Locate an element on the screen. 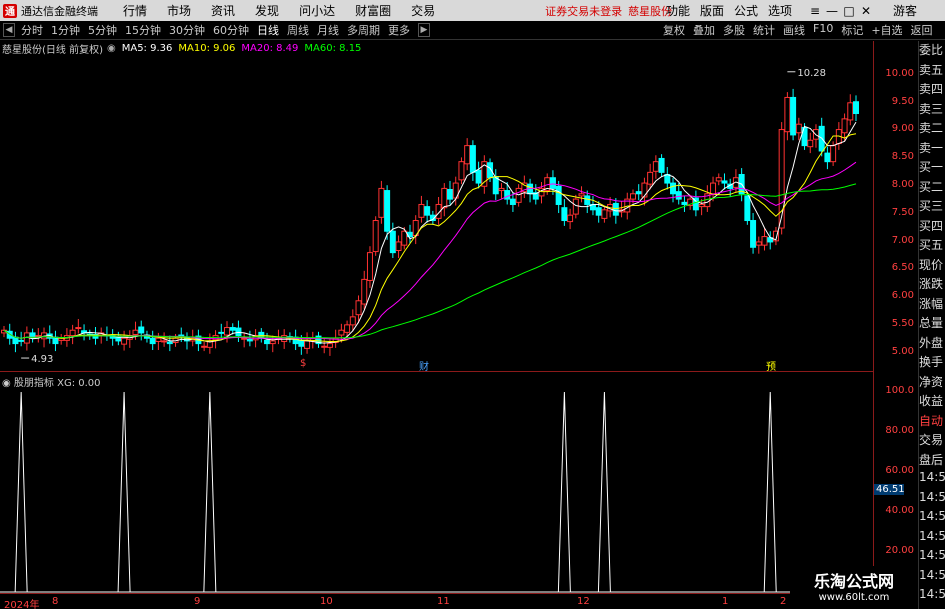 The width and height of the screenshot is (945, 609). side-panel-item: 外盘 is located at coordinates (931, 342).